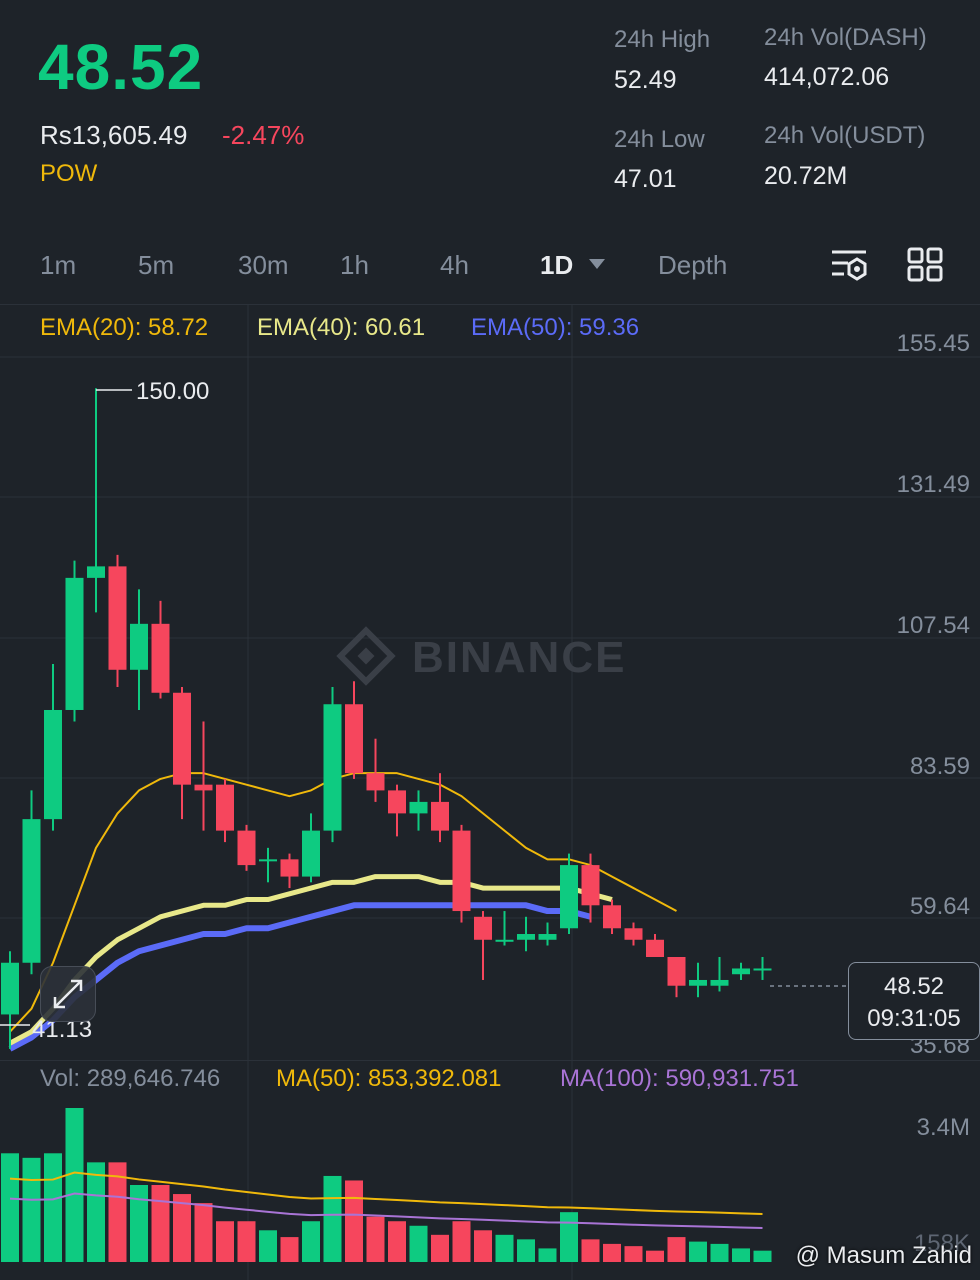 The height and width of the screenshot is (1280, 980). I want to click on ema50-line, so click(300, 977).